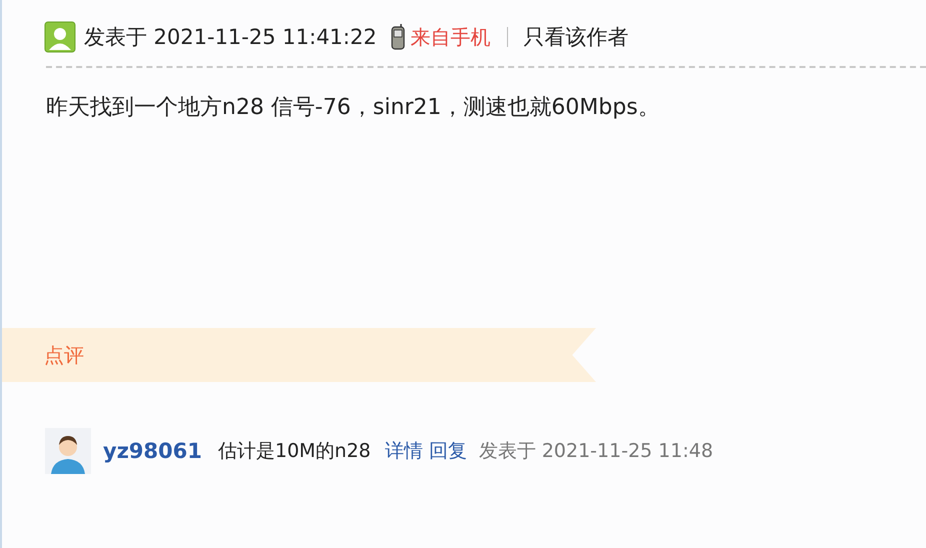 The height and width of the screenshot is (548, 926). I want to click on comment-text: 估计是10M的n28, so click(294, 451).